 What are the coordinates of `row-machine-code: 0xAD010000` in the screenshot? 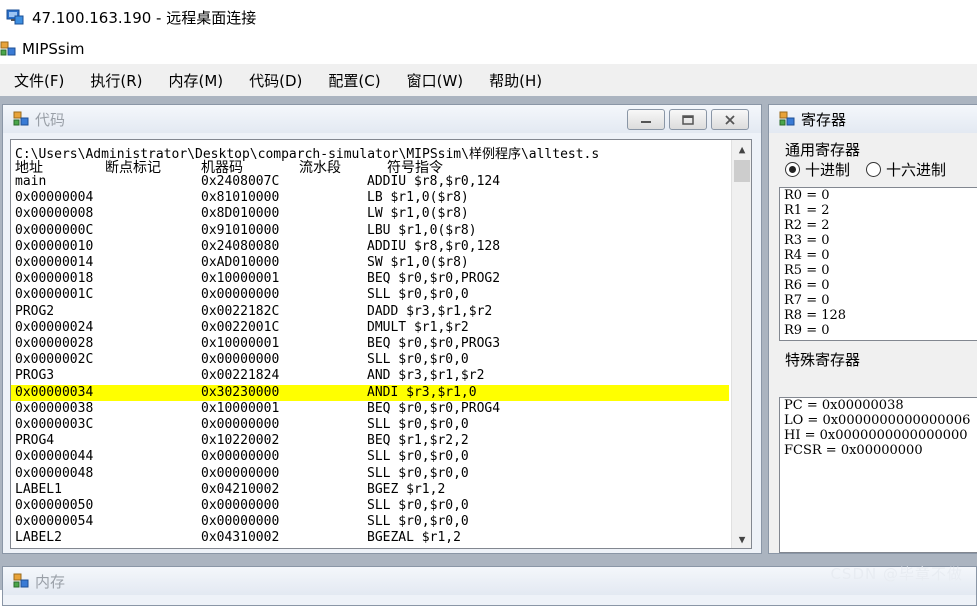 It's located at (240, 262).